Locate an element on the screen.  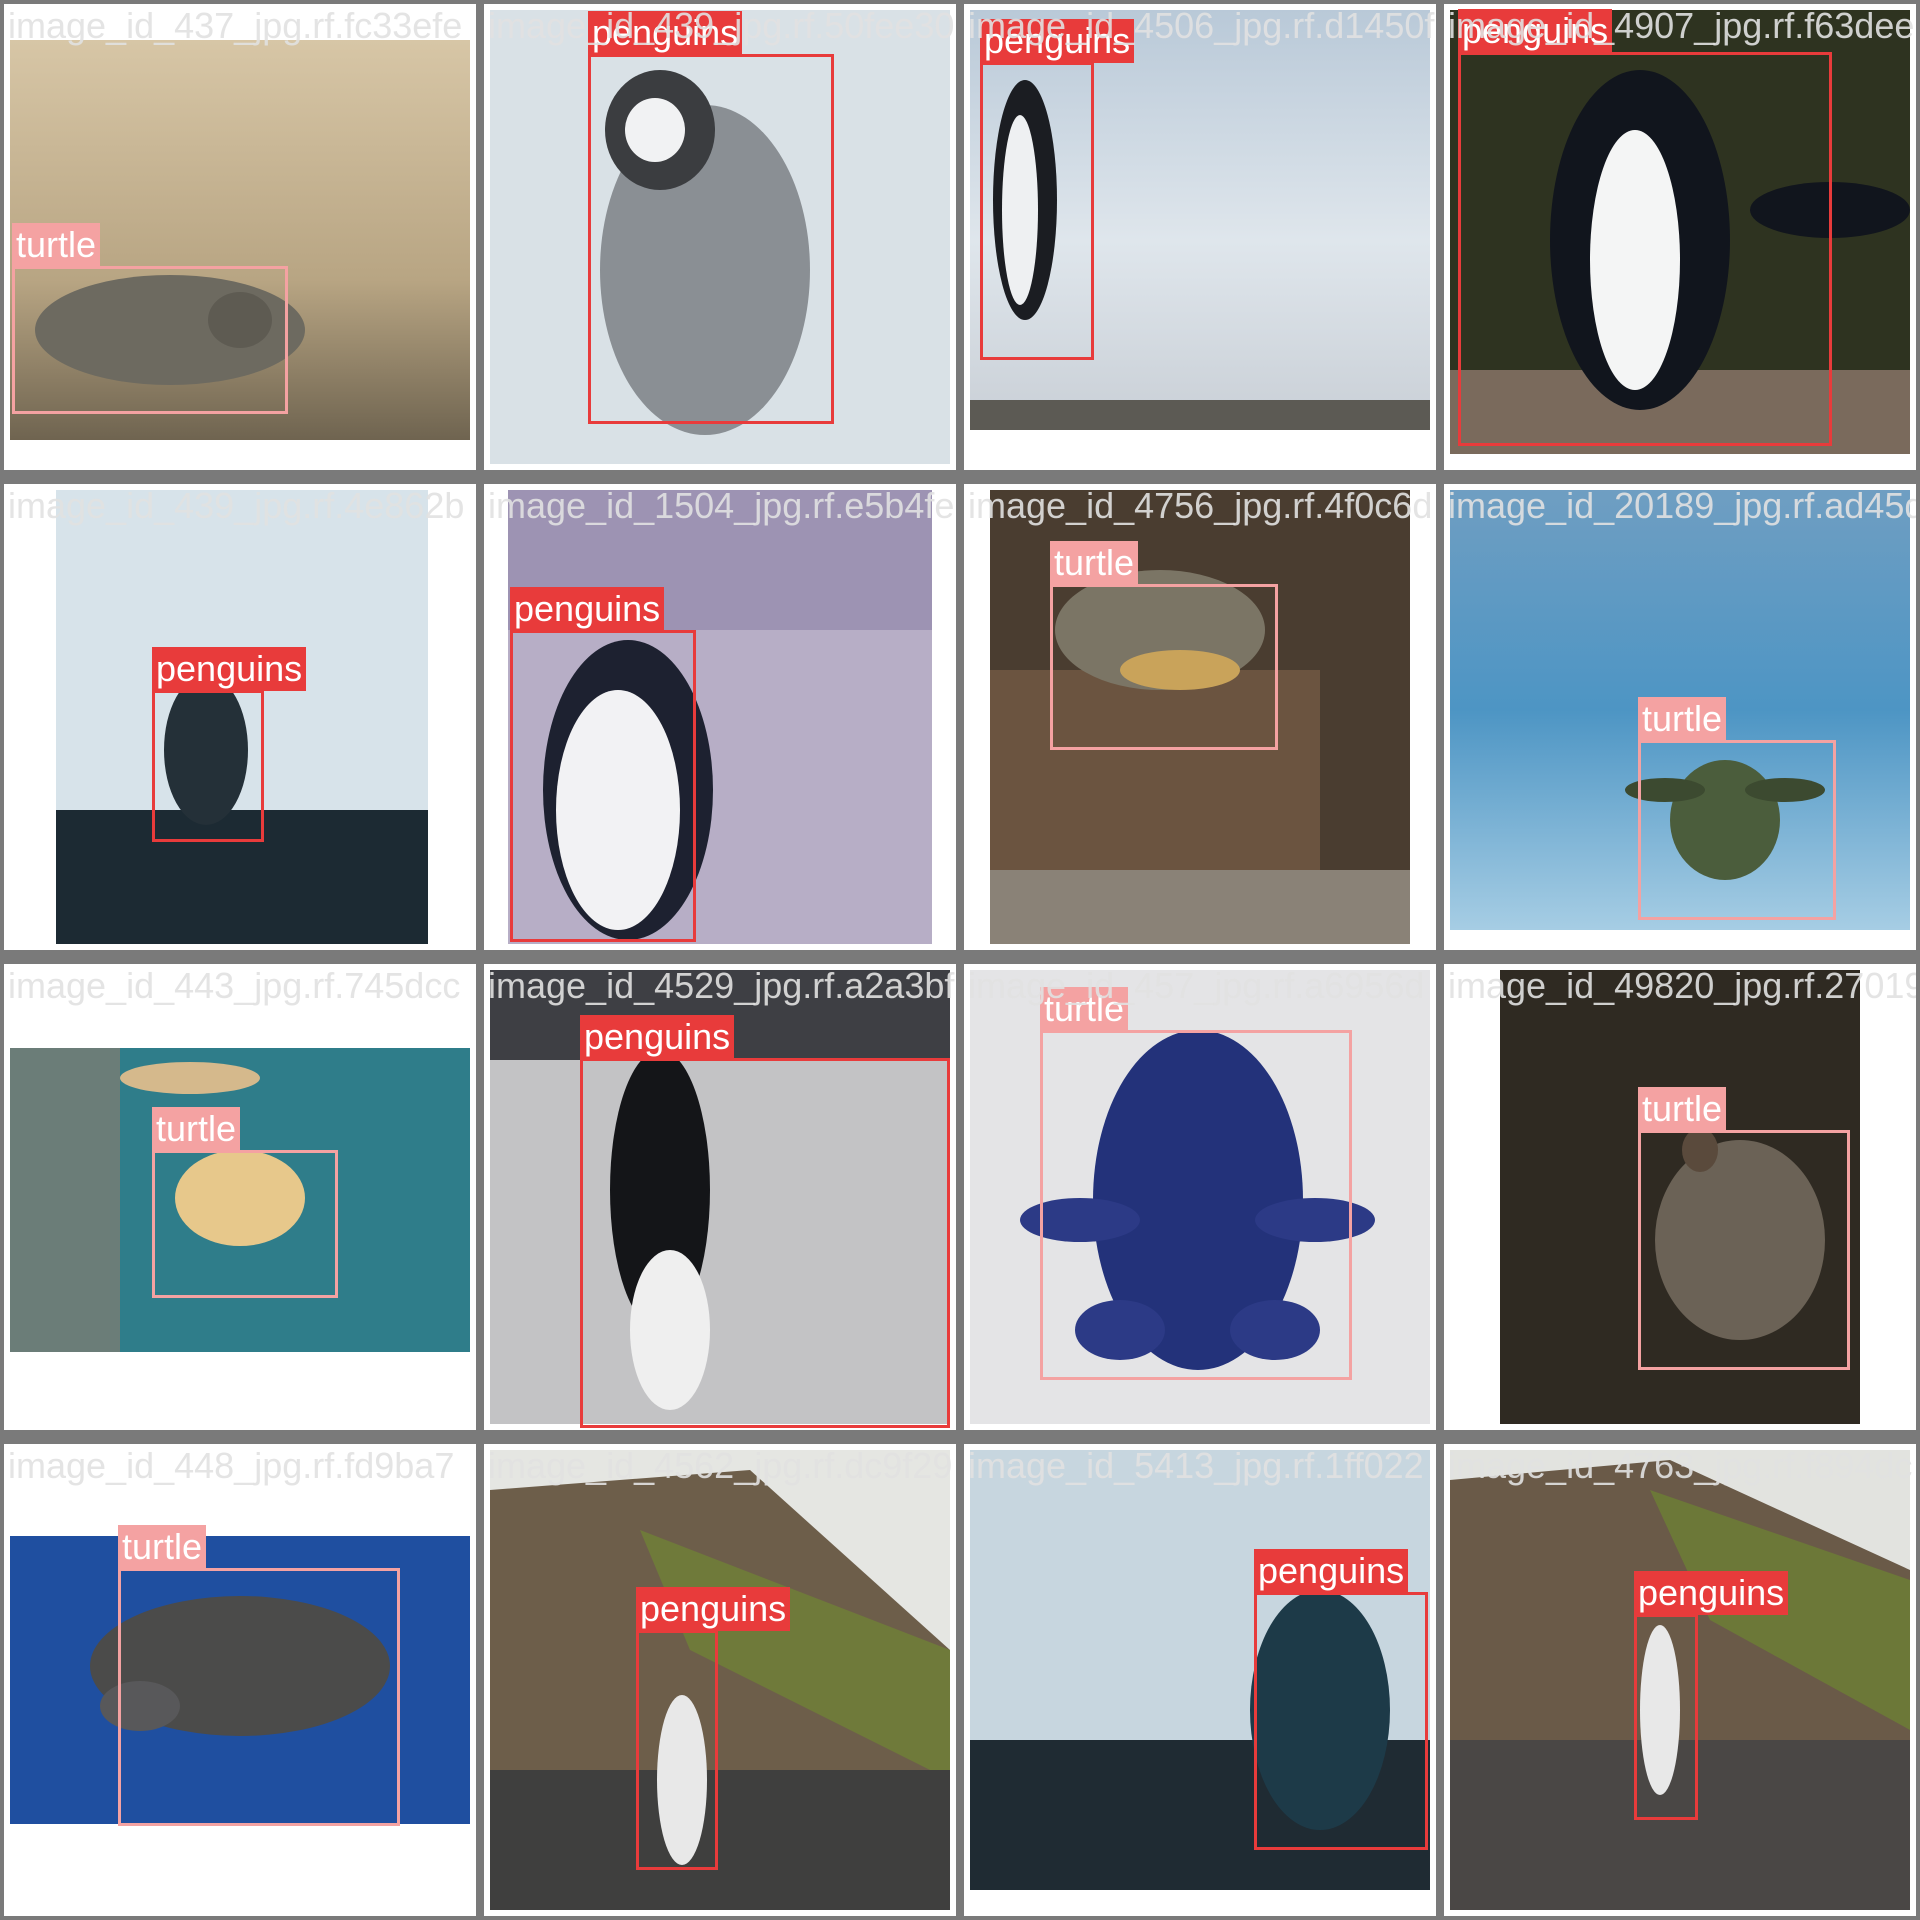
image-tile: image_id_1504_jpg.rf.e5b4fe penguins is located at coordinates (720, 717).